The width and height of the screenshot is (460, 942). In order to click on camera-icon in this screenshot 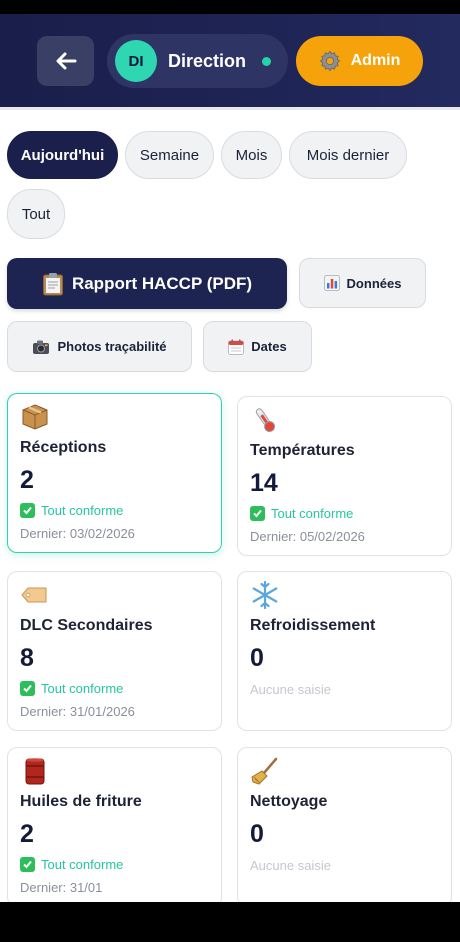, I will do `click(41, 347)`.